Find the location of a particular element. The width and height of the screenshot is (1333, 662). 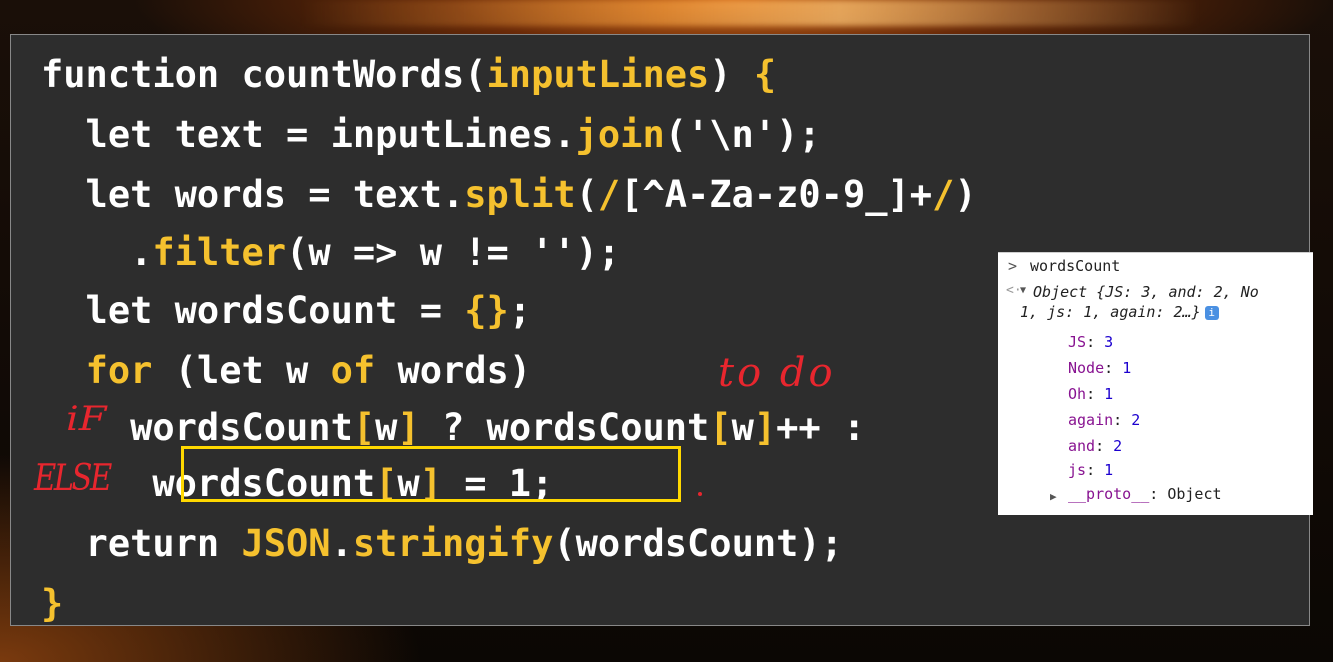

code-token: let wordsCount = is located at coordinates (253, 310).